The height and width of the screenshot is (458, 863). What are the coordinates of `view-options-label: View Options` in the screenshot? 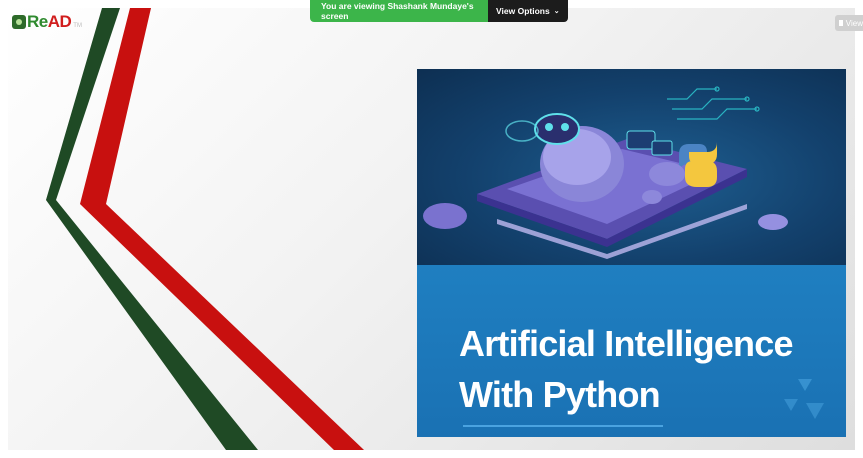 It's located at (523, 11).